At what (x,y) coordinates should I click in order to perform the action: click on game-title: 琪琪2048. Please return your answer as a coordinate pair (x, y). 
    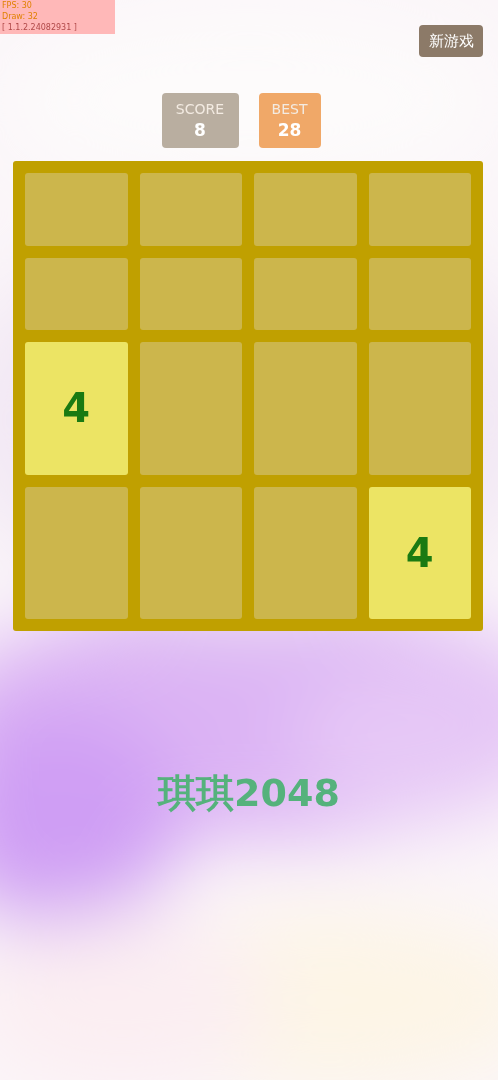
    Looking at the image, I should click on (249, 793).